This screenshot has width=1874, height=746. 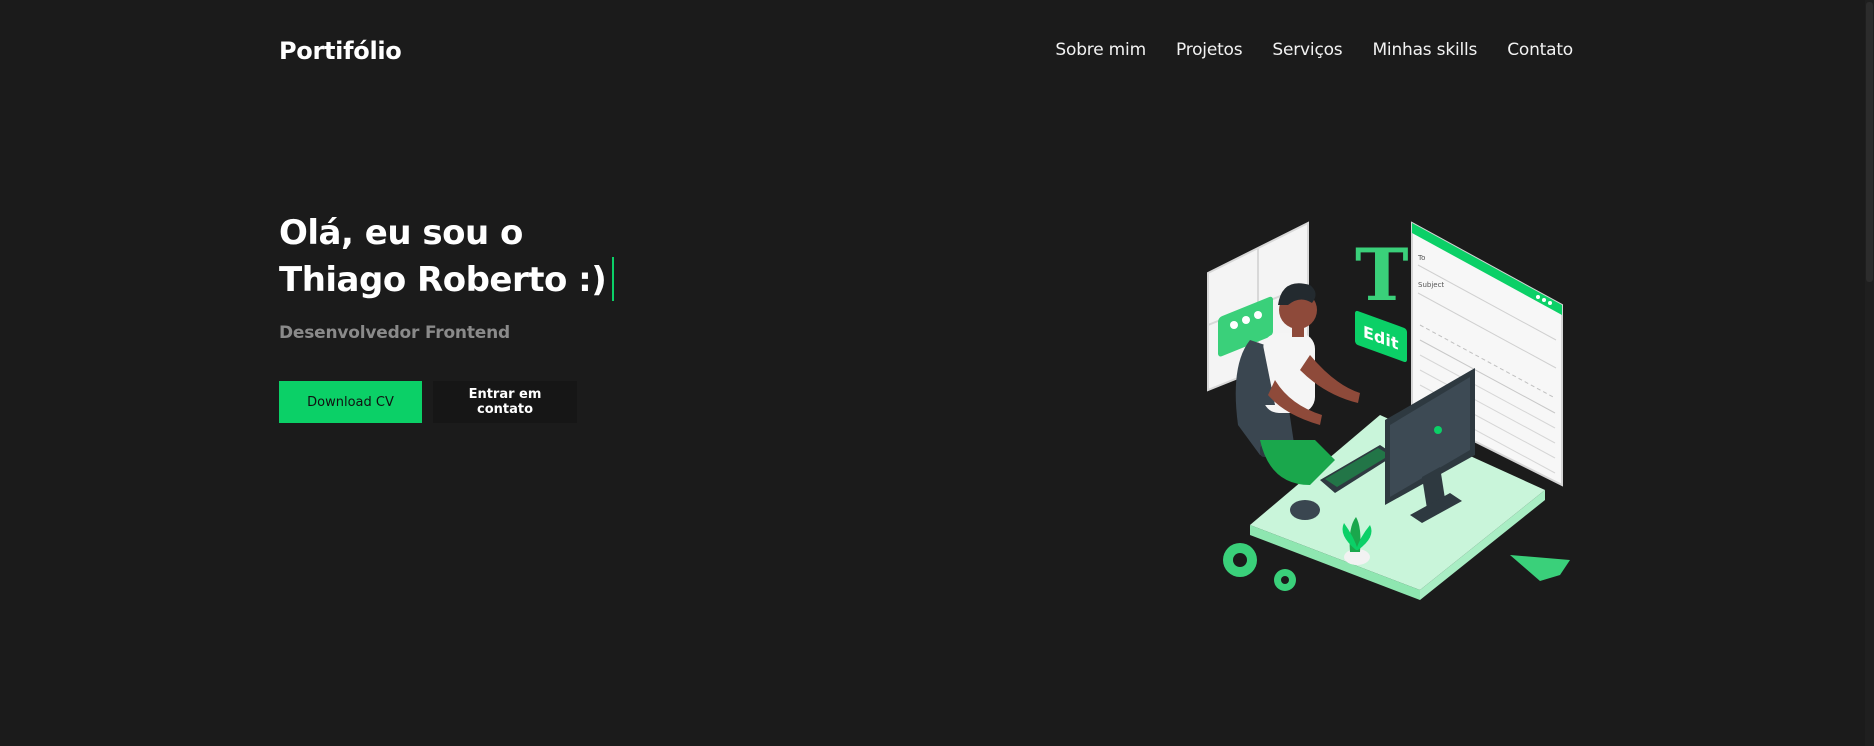 What do you see at coordinates (1540, 568) in the screenshot?
I see `cursor-arrow-icon` at bounding box center [1540, 568].